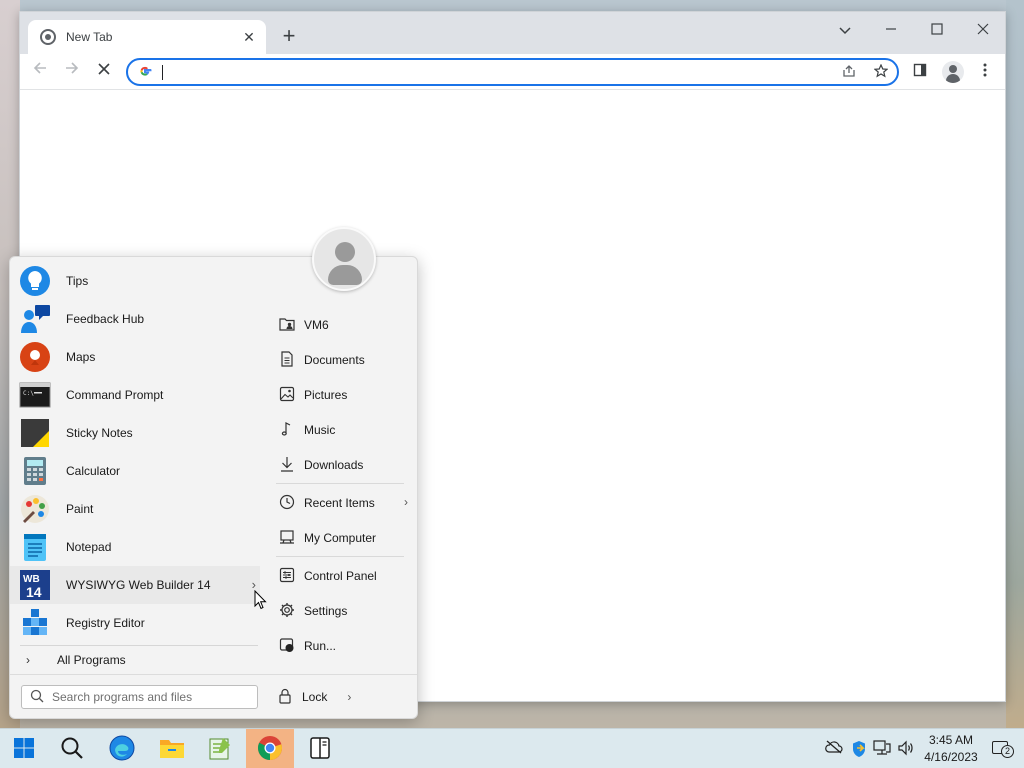 The width and height of the screenshot is (1024, 768). Describe the element at coordinates (261, 601) in the screenshot. I see `mouse-cursor-icon` at that location.